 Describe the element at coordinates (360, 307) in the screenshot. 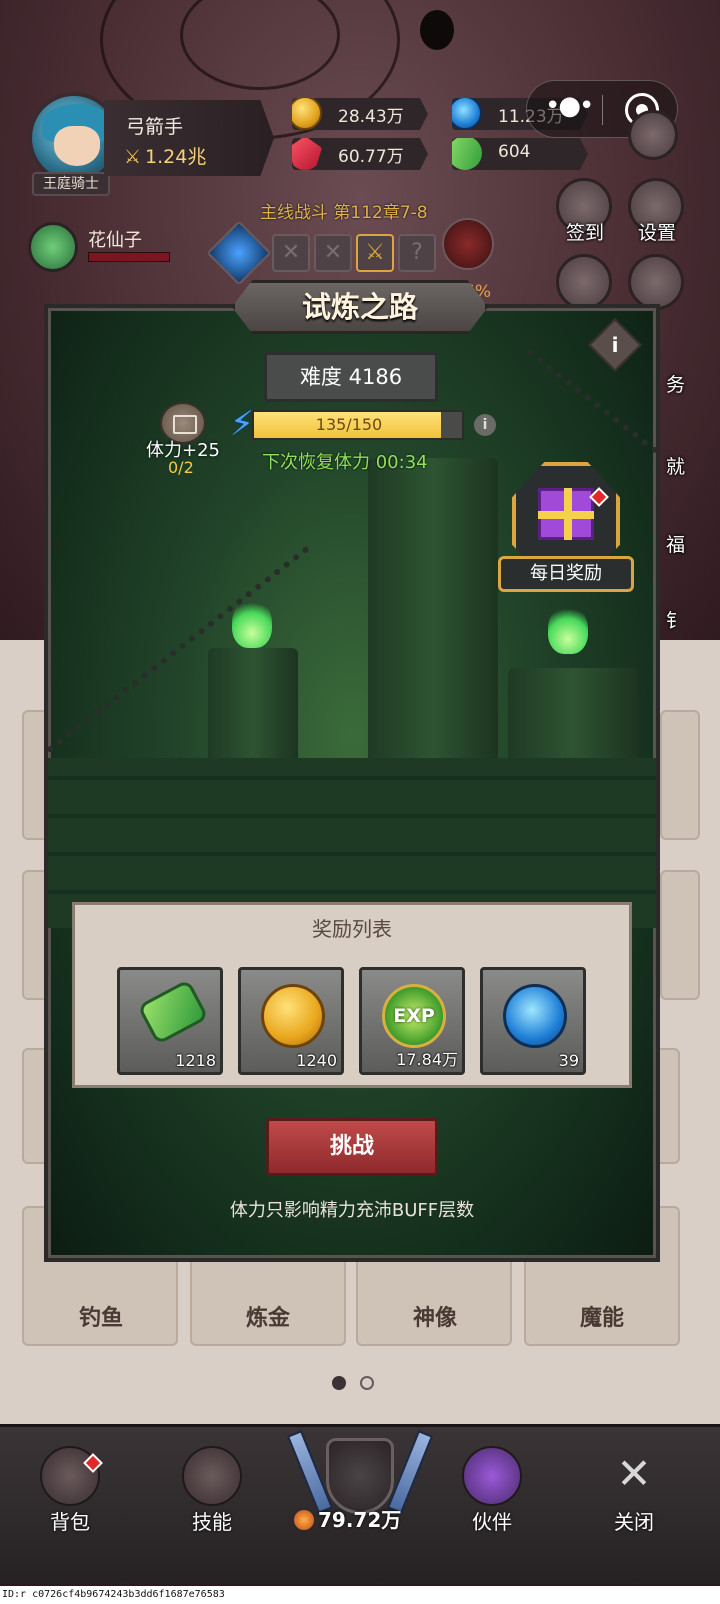

I see `modal-title: 试炼之路` at that location.